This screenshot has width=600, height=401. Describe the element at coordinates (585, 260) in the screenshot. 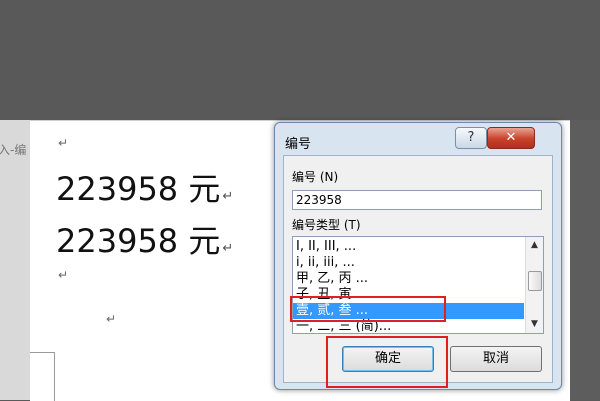

I see `right-margin` at that location.